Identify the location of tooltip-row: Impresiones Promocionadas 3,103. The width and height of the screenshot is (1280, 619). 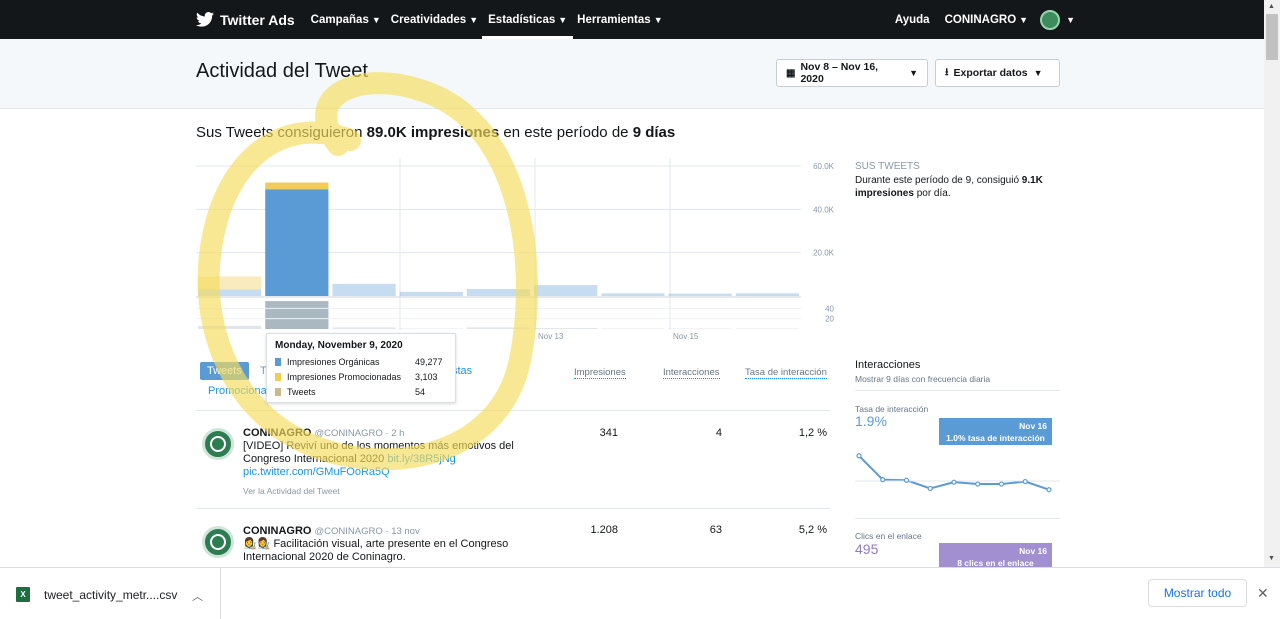
(361, 376).